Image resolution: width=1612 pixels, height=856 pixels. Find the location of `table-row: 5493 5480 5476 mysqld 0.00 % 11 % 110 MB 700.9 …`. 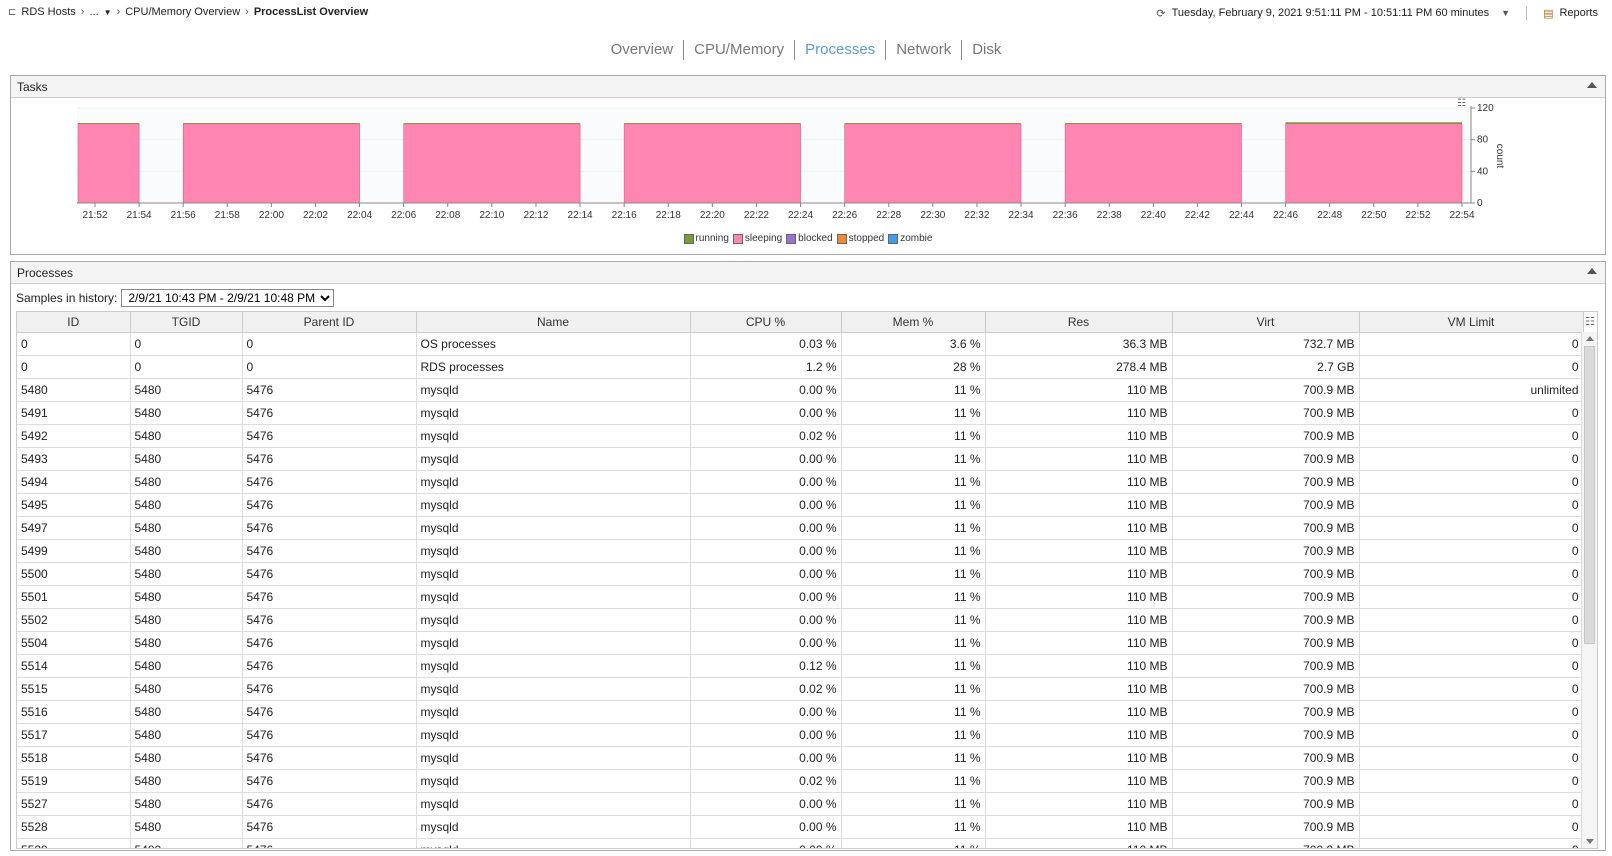

table-row: 5493 5480 5476 mysqld 0.00 % 11 % 110 MB 700.9 … is located at coordinates (800, 459).